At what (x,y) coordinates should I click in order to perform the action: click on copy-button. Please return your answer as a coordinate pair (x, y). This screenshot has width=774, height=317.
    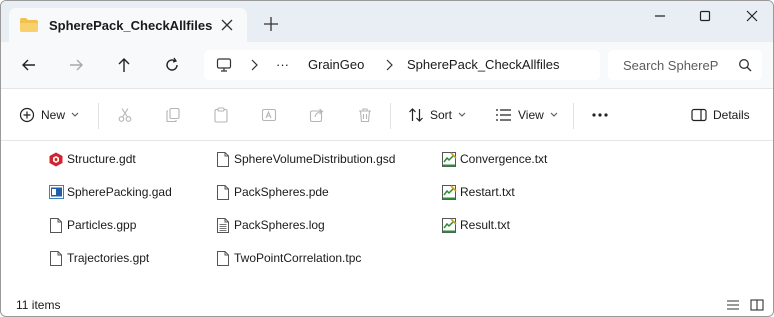
    Looking at the image, I should click on (173, 115).